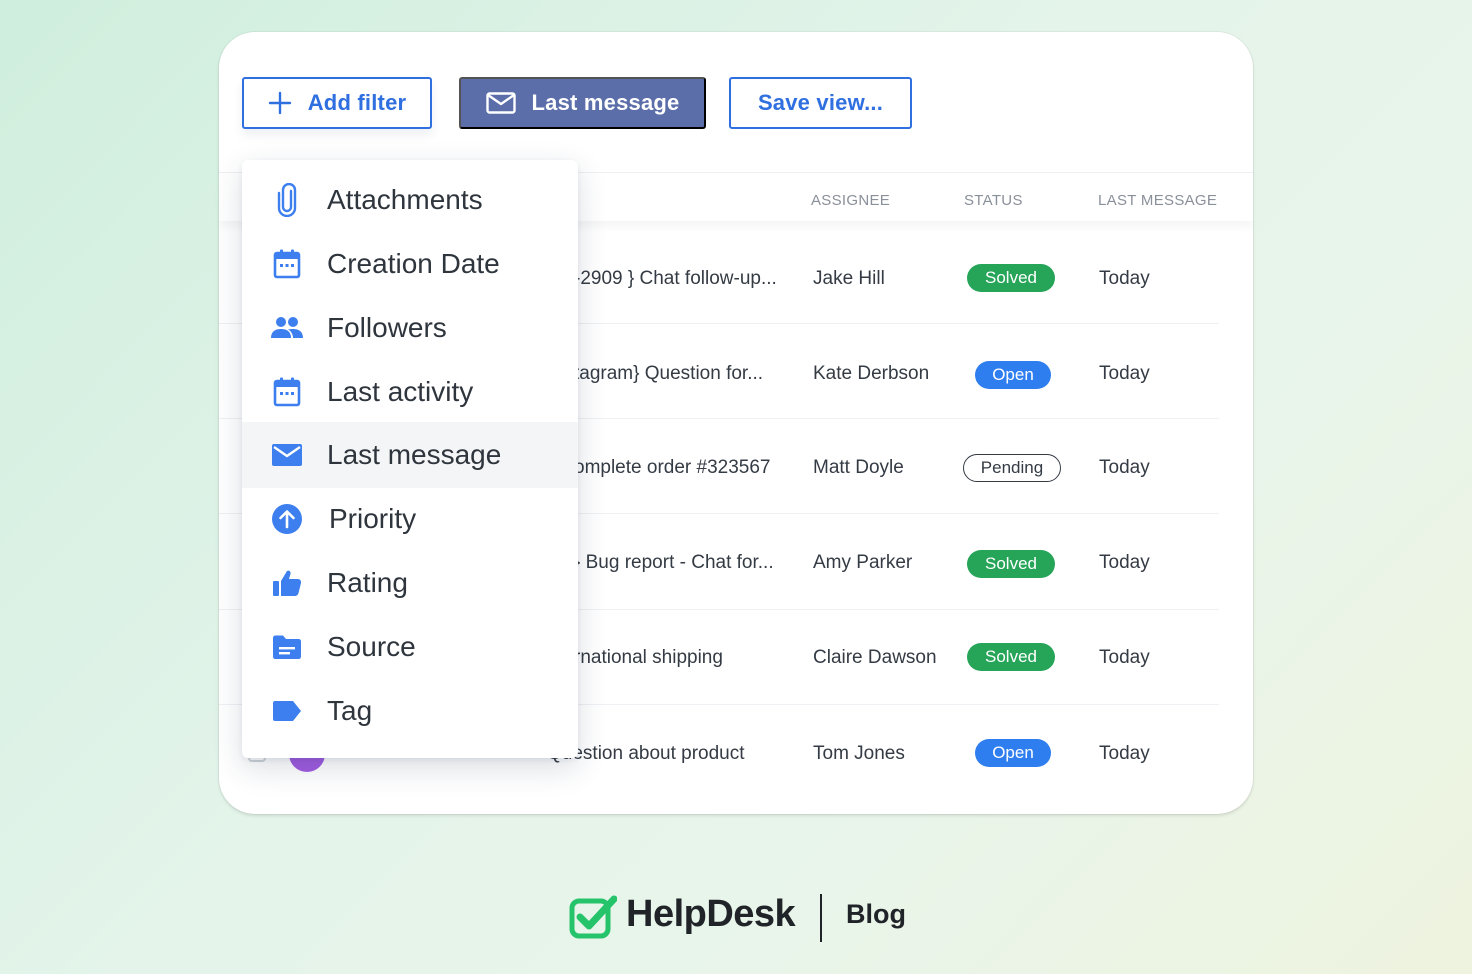 The image size is (1472, 974). I want to click on menu-item-creation-date: Creation Date, so click(410, 264).